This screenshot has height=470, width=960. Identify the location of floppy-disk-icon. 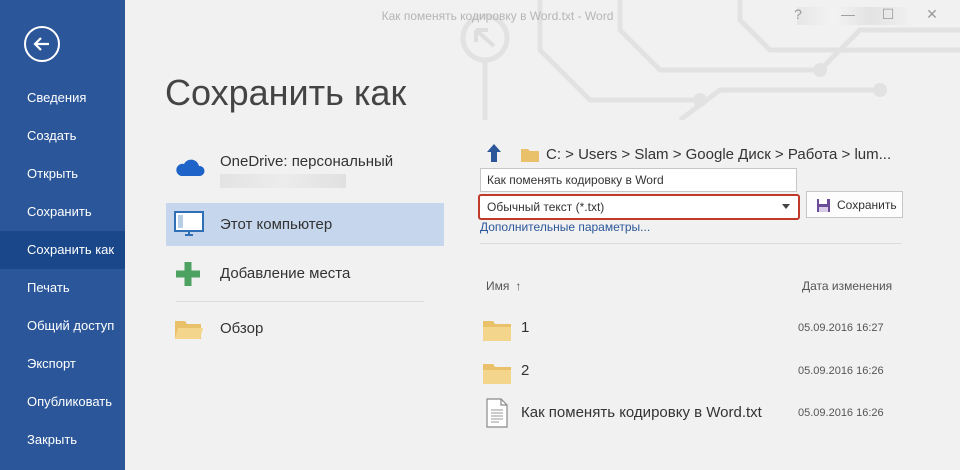
(823, 205).